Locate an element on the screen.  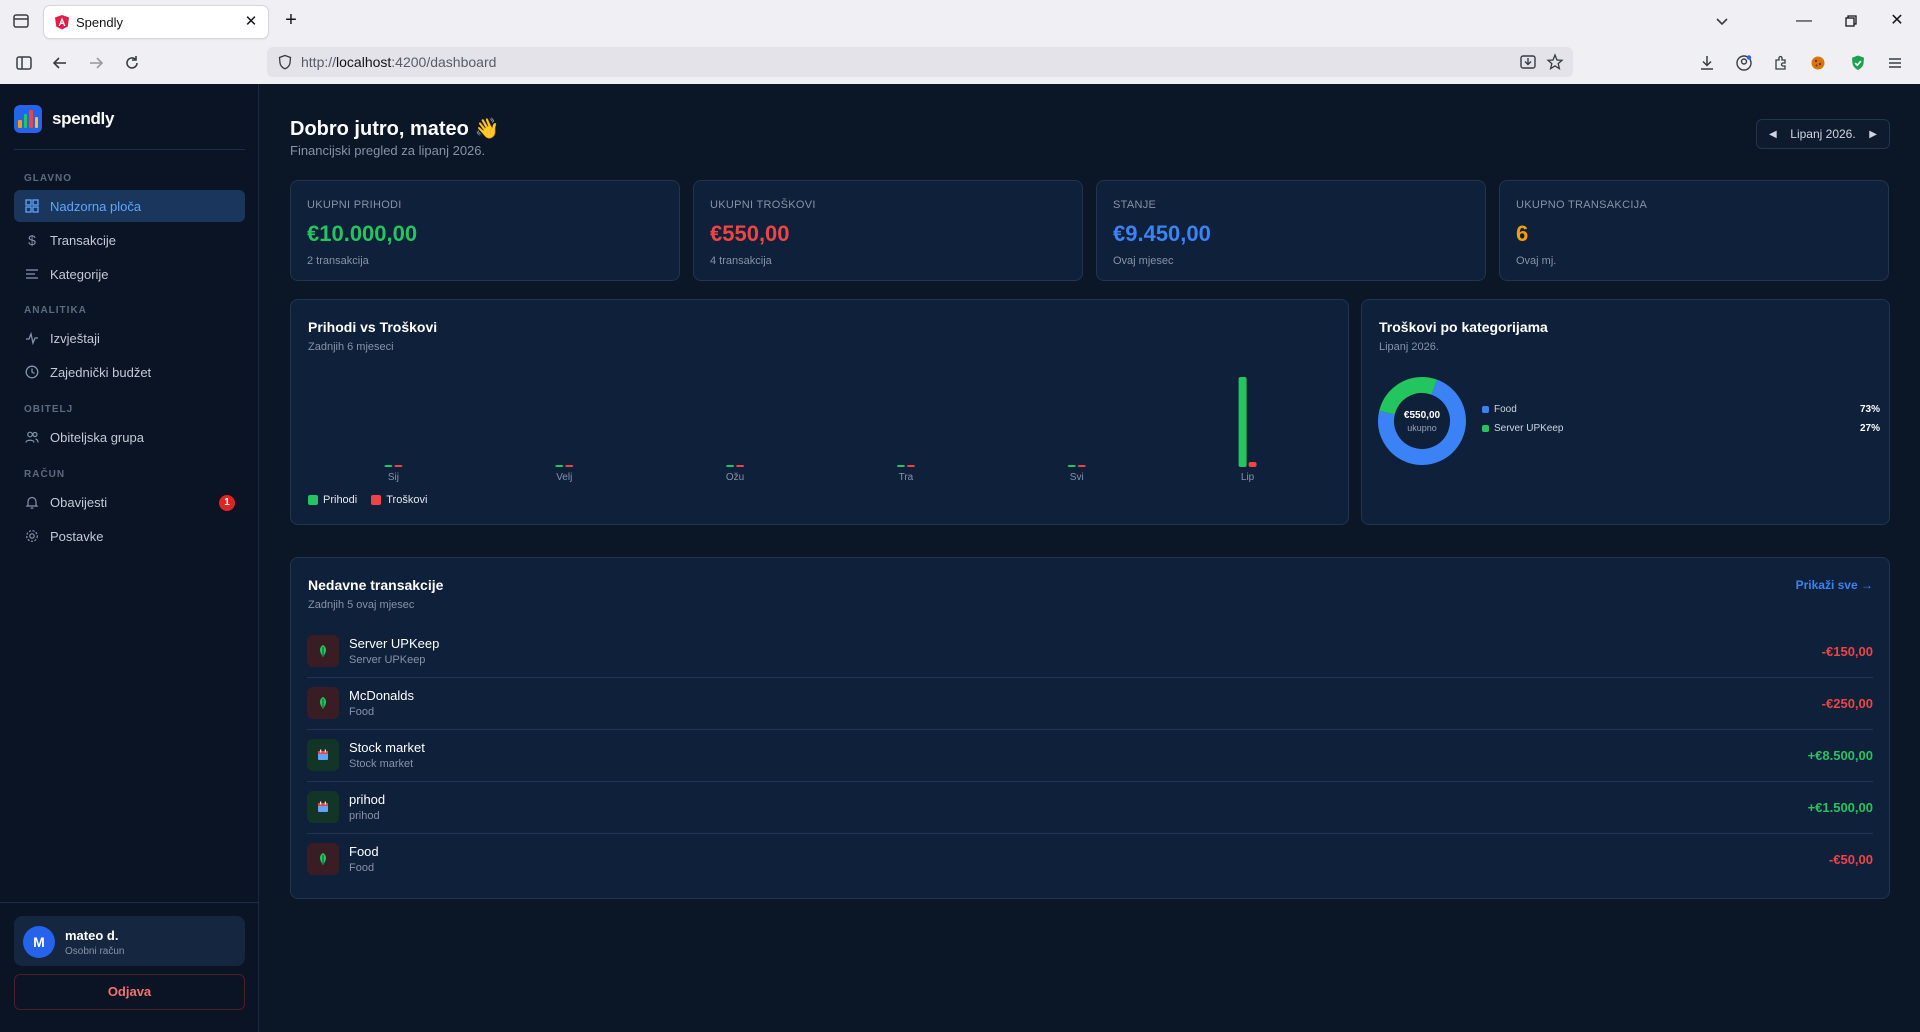
bar-troškovi-tra is located at coordinates (910, 466).